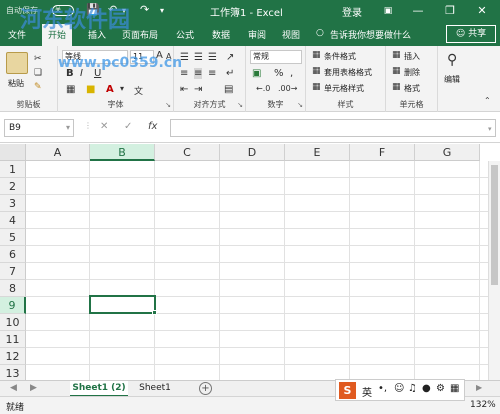 The image size is (500, 414). Describe the element at coordinates (450, 11) in the screenshot. I see `restore-button: ❐` at that location.